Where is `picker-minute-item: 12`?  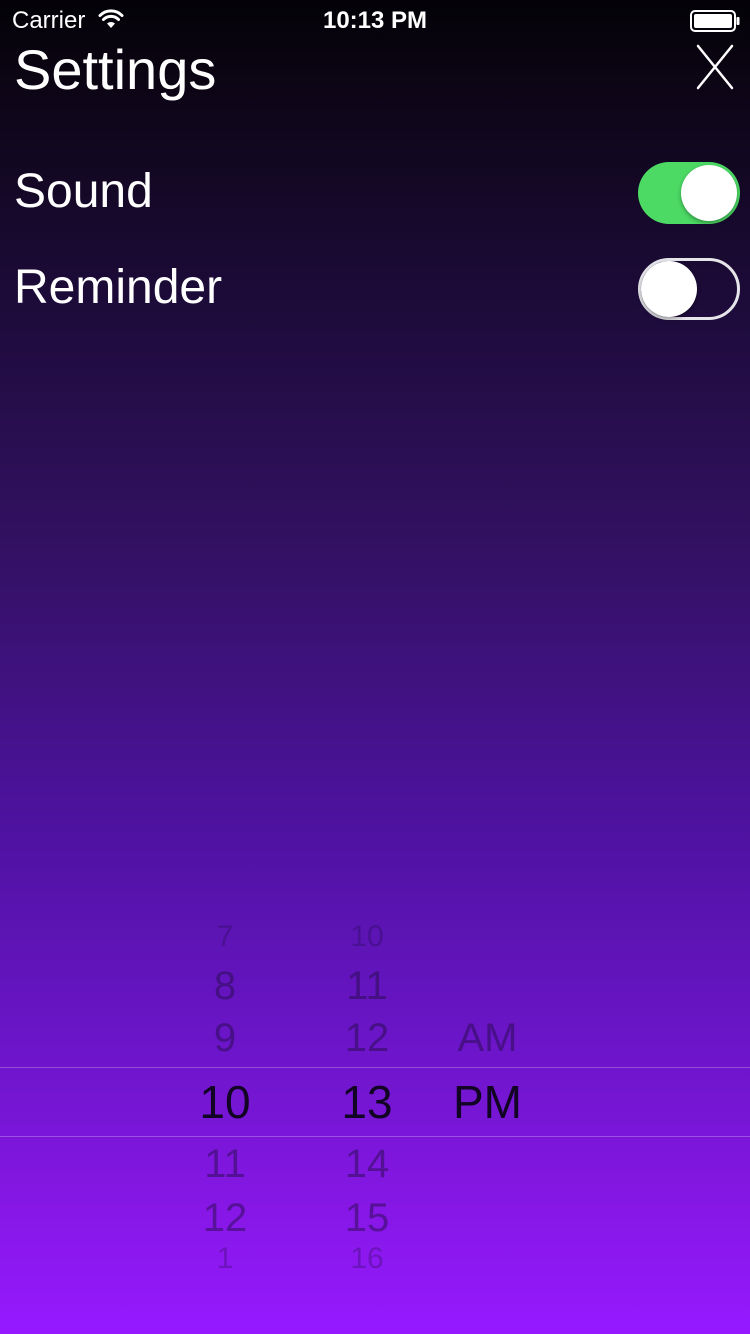 picker-minute-item: 12 is located at coordinates (367, 1038).